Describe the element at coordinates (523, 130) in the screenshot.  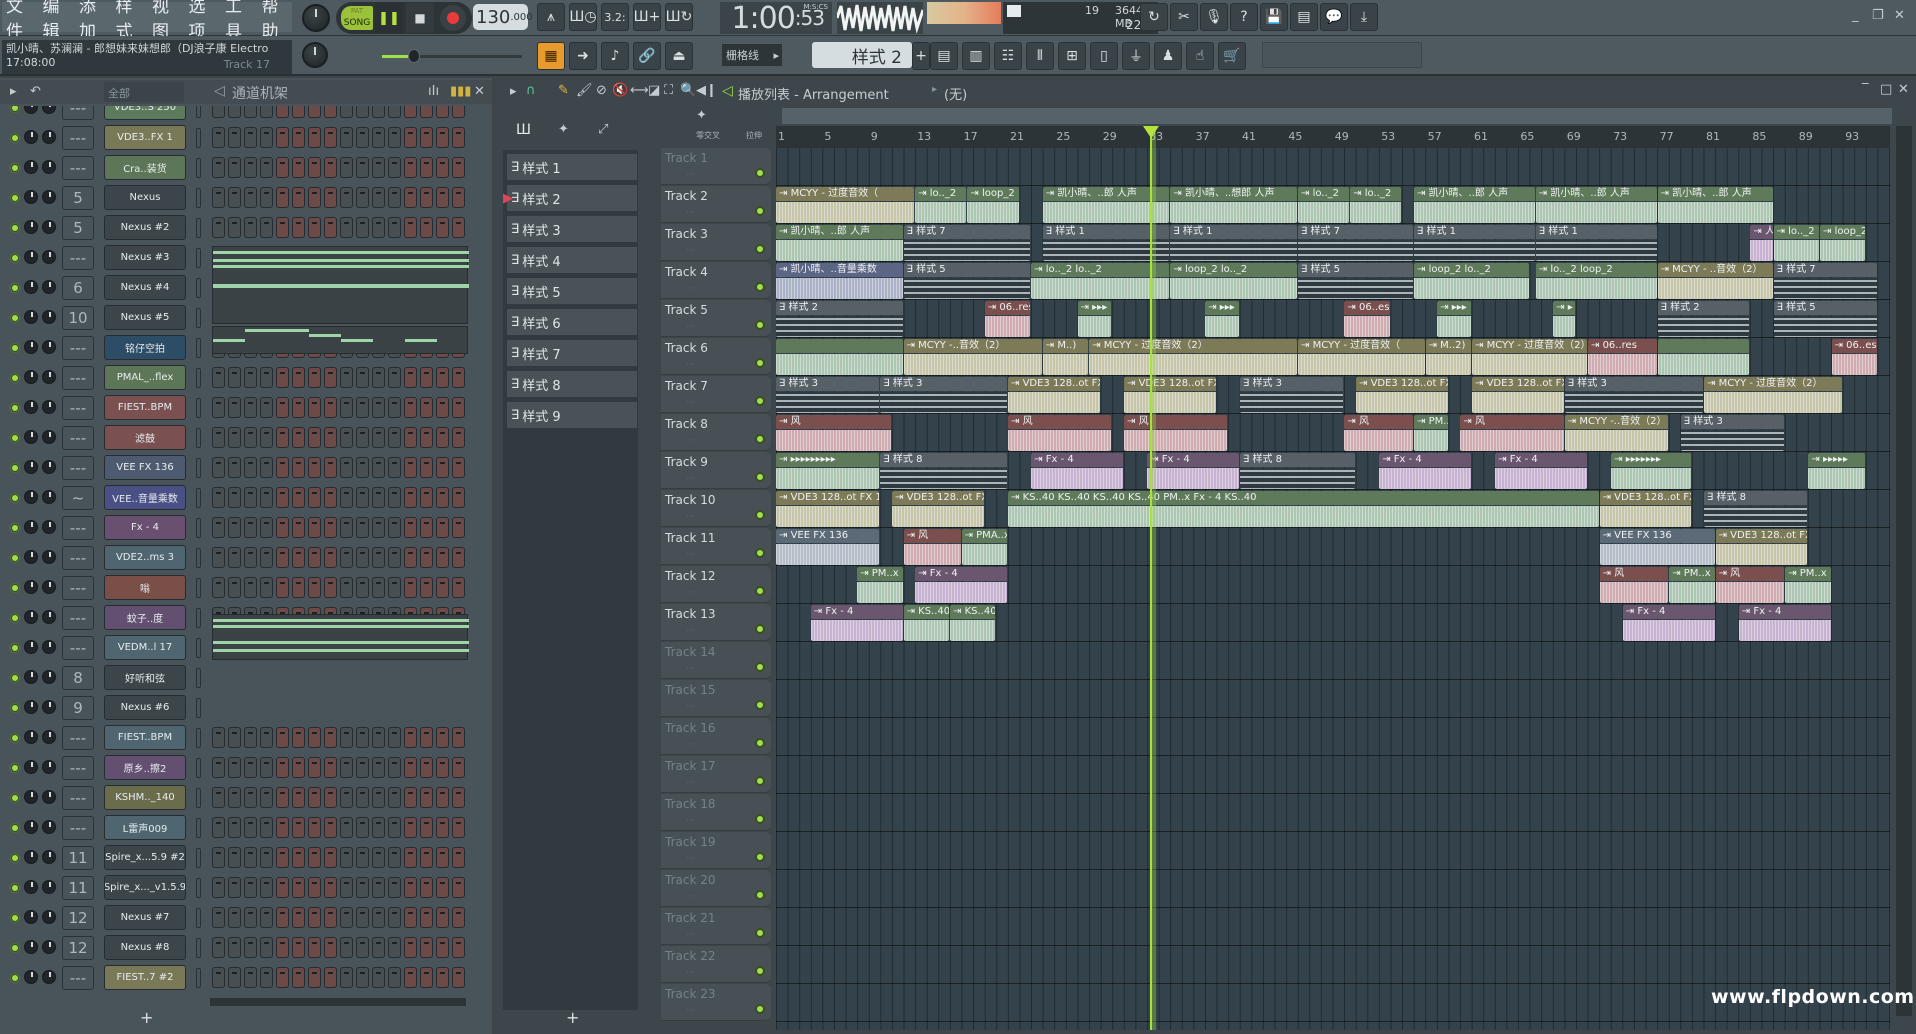
I see `pattern-mode-icon: Ш` at that location.